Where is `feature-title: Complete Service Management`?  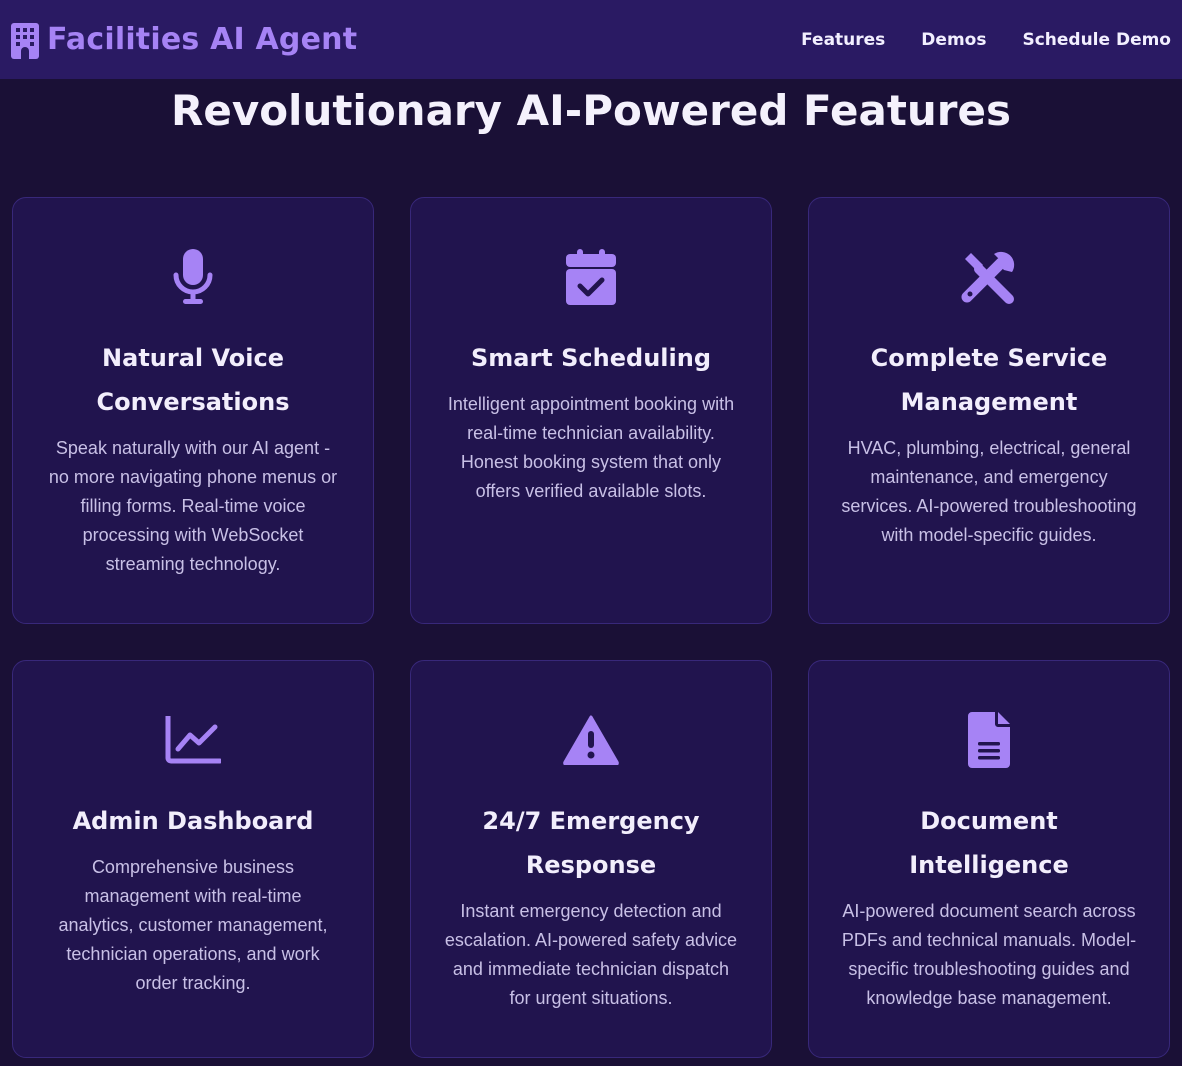
feature-title: Complete Service Management is located at coordinates (989, 380).